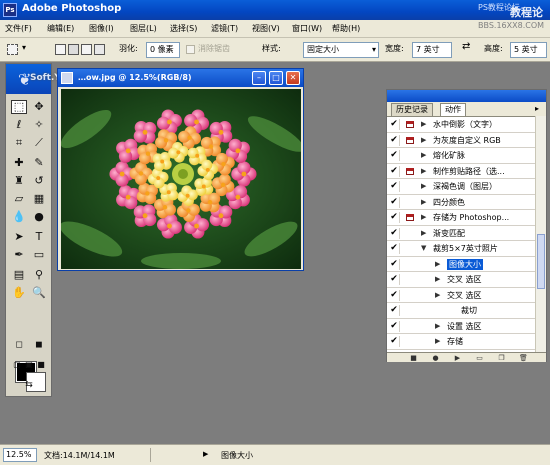 Image resolution: width=550 pixels, height=465 pixels. What do you see at coordinates (19, 217) in the screenshot?
I see `blur-tool-icon: 💧` at bounding box center [19, 217].